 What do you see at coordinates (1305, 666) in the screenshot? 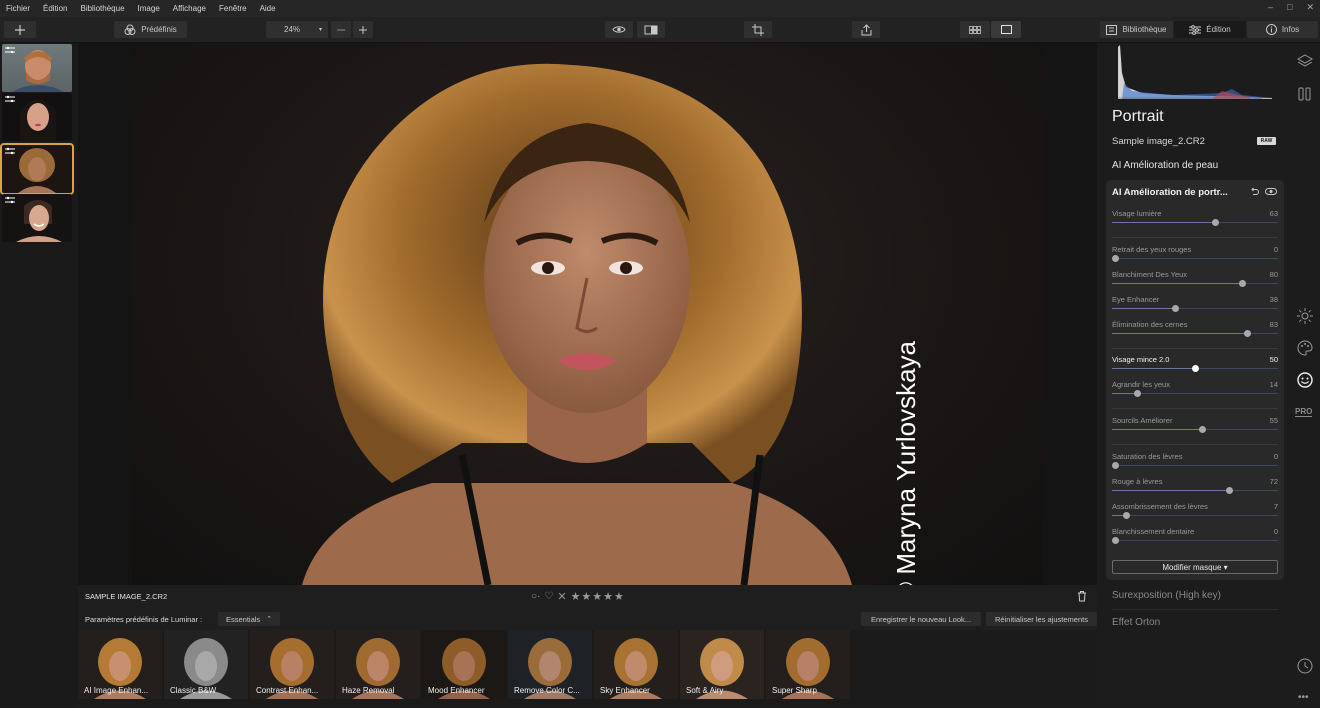
I see `history-icon` at bounding box center [1305, 666].